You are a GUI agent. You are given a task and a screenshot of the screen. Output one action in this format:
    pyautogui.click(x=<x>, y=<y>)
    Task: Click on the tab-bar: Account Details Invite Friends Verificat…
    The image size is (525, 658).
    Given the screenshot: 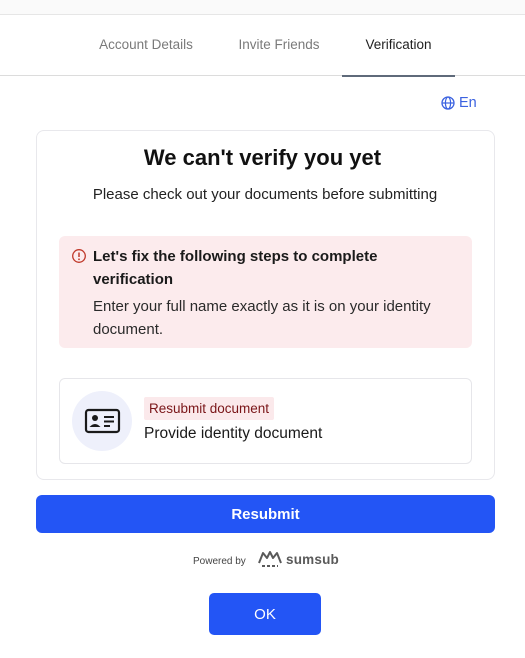 What is the action you would take?
    pyautogui.click(x=262, y=46)
    